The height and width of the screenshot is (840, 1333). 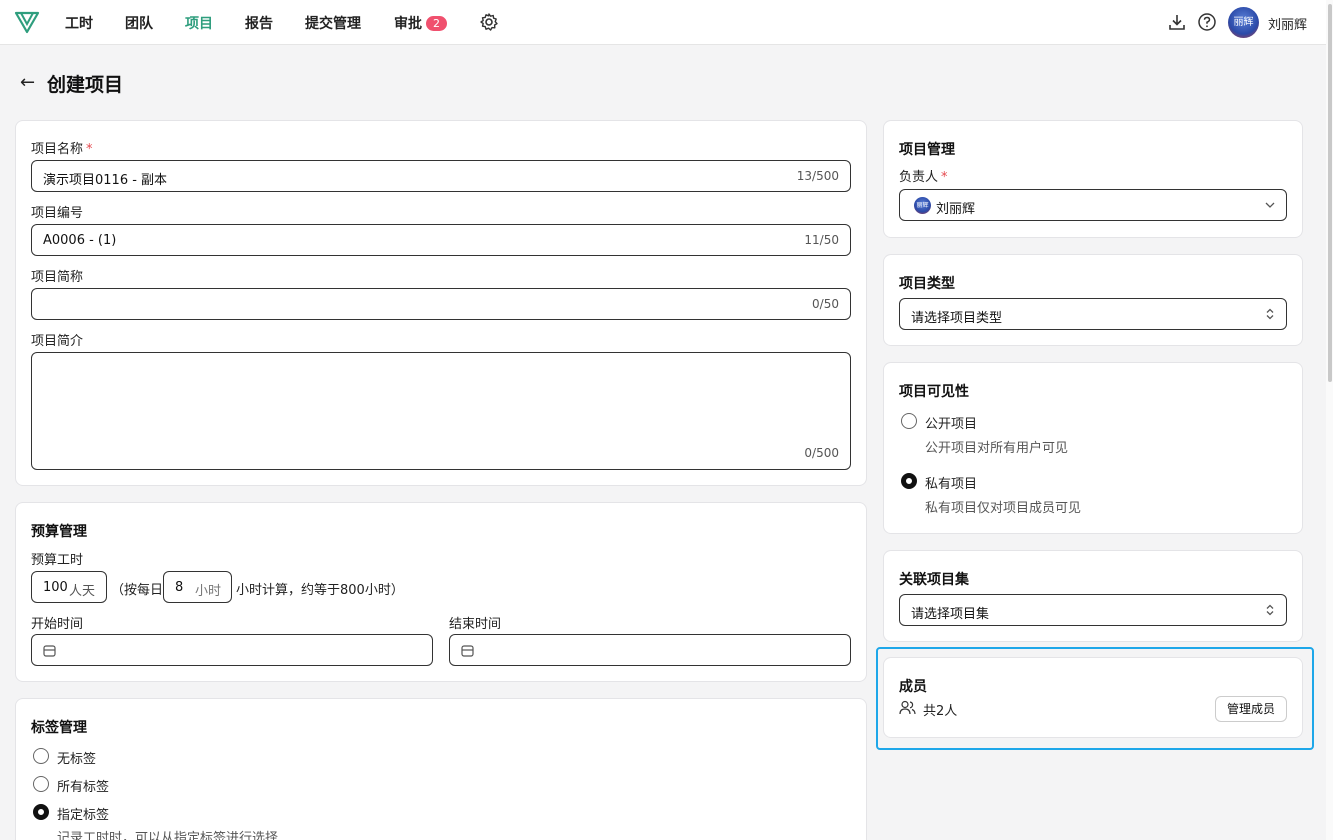 What do you see at coordinates (951, 482) in the screenshot?
I see `radio-private-label: 私有项目` at bounding box center [951, 482].